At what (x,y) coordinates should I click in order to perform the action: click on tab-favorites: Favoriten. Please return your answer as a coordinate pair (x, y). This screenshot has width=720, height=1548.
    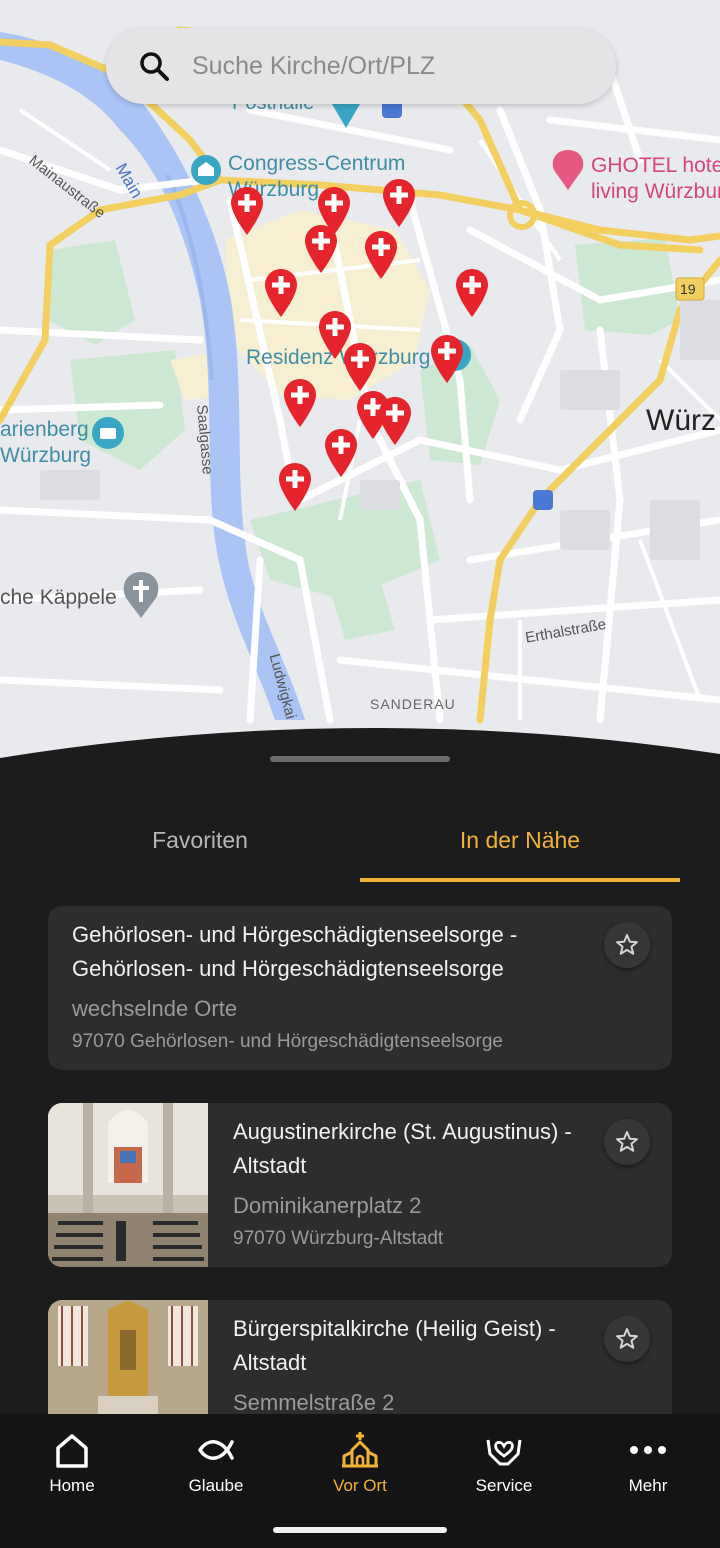
    Looking at the image, I should click on (200, 840).